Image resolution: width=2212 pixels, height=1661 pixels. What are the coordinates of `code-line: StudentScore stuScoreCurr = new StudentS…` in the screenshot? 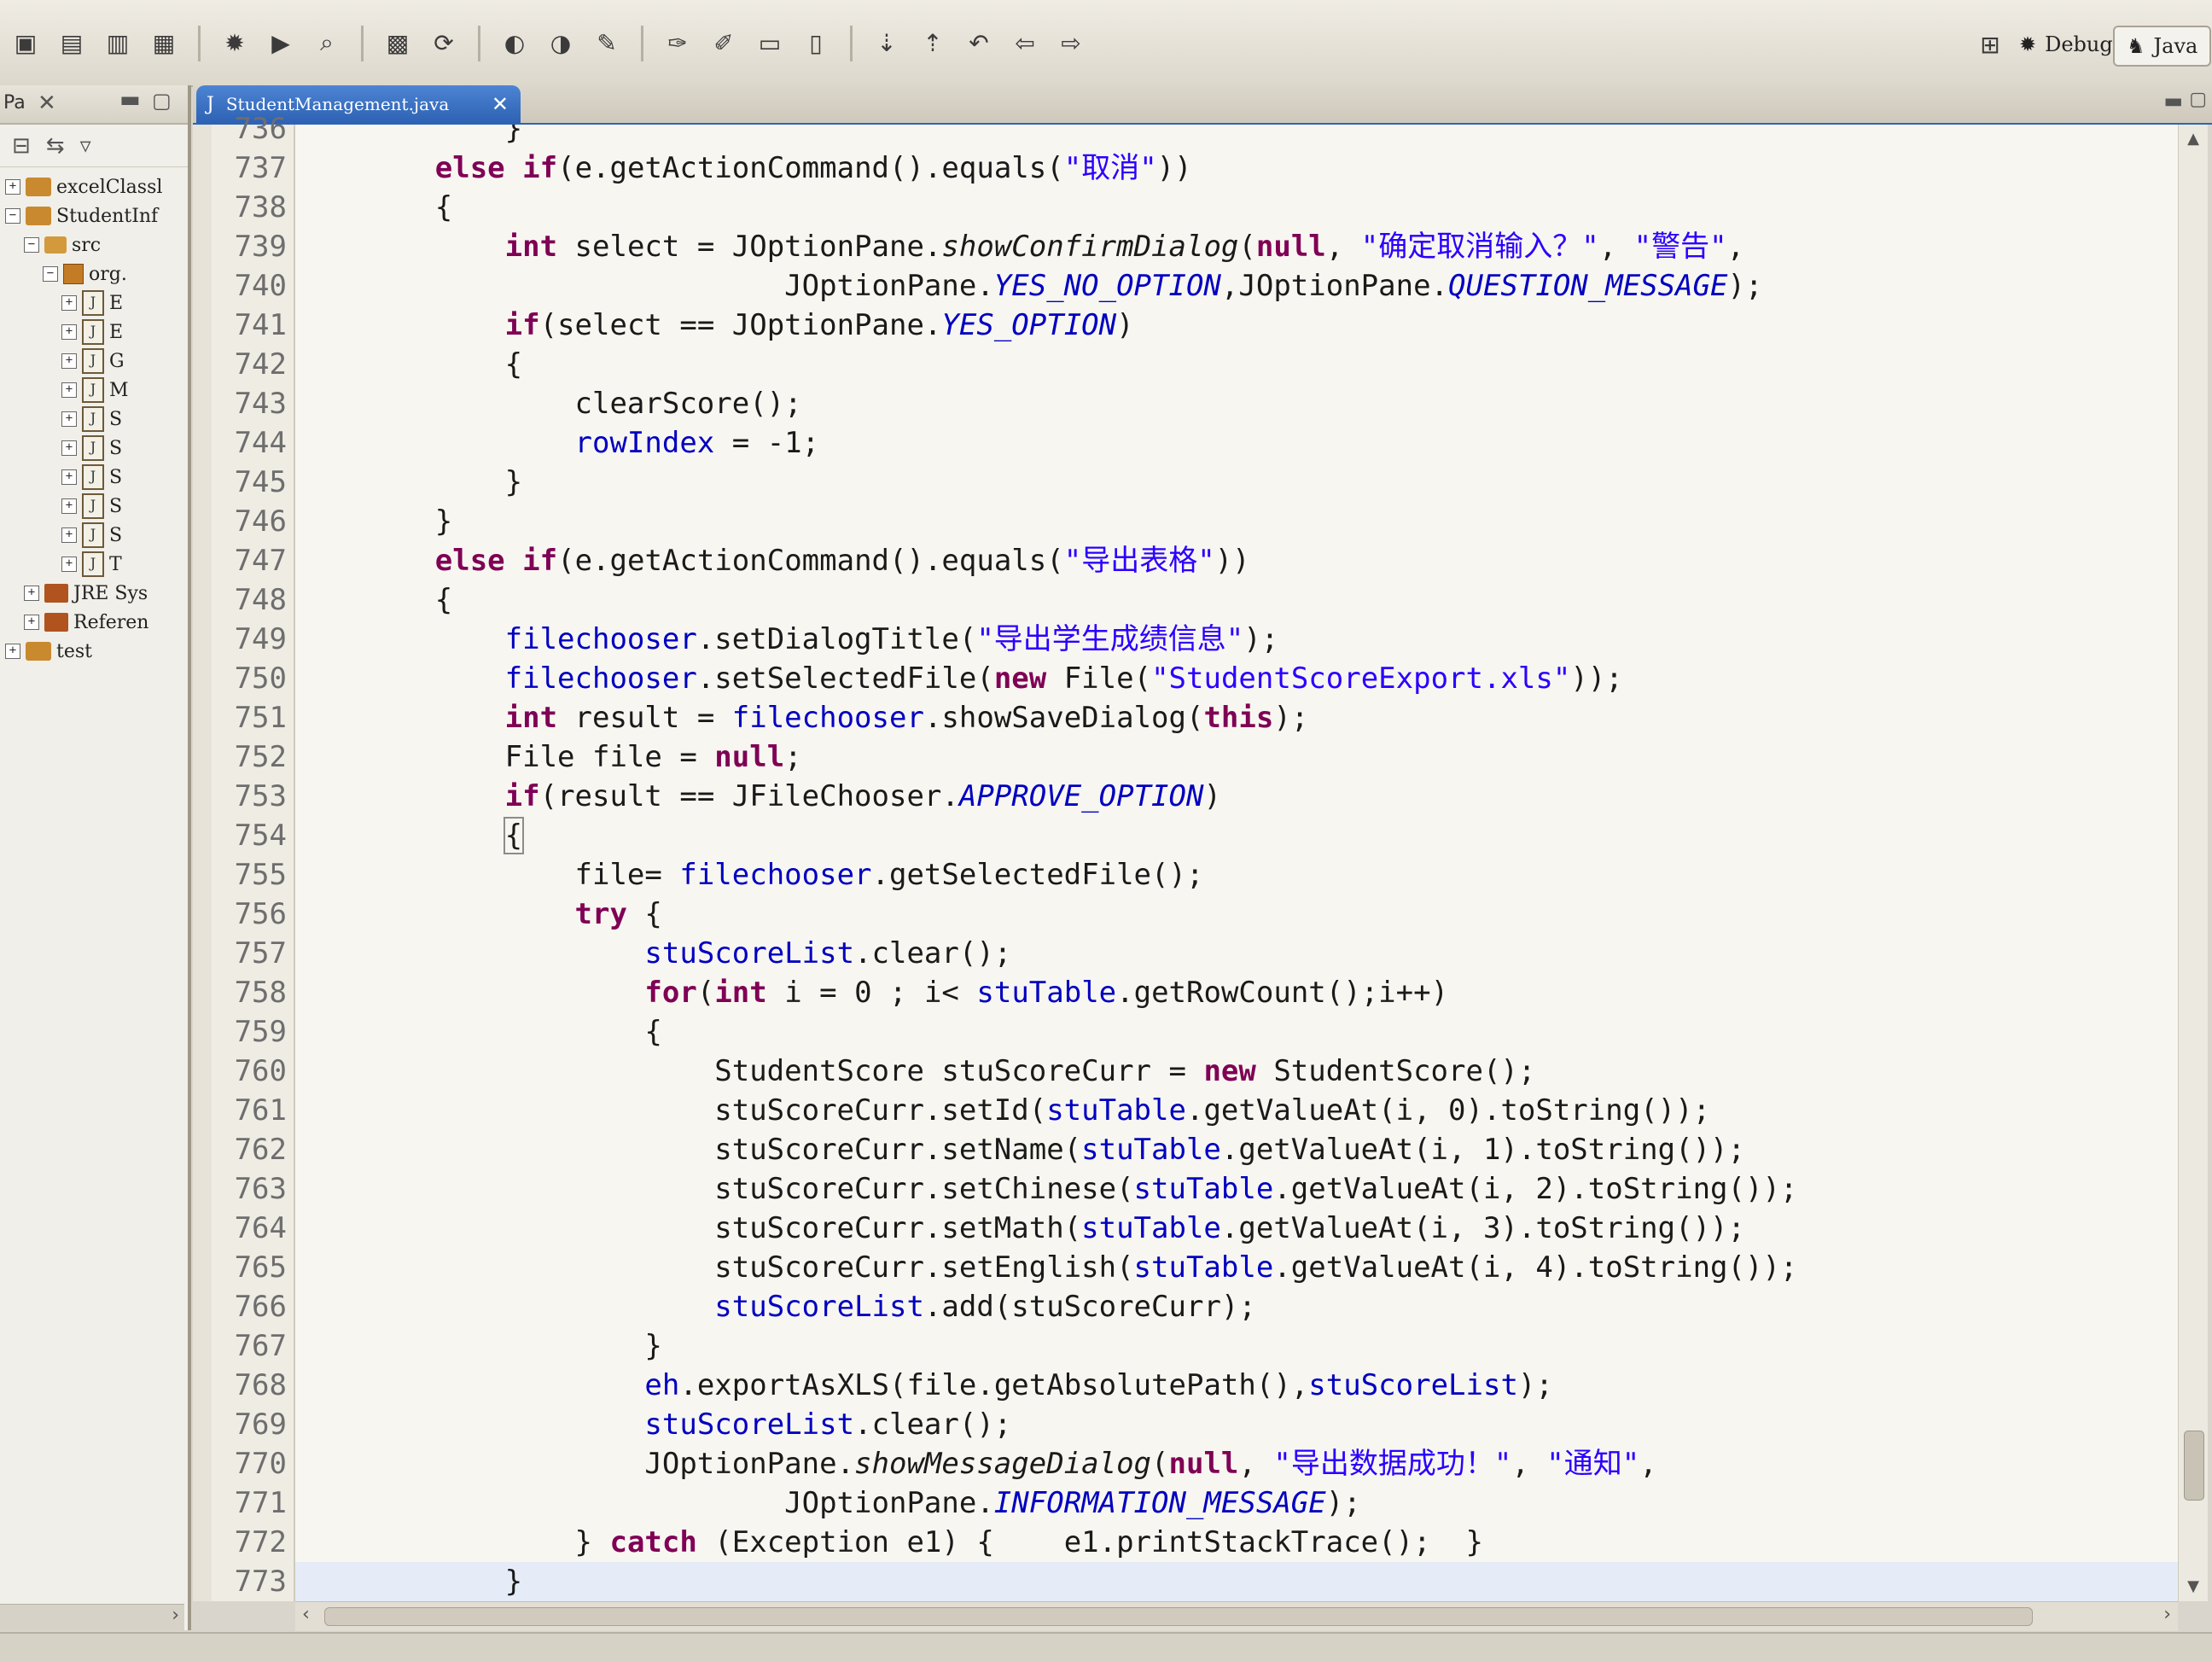 It's located at (1236, 1071).